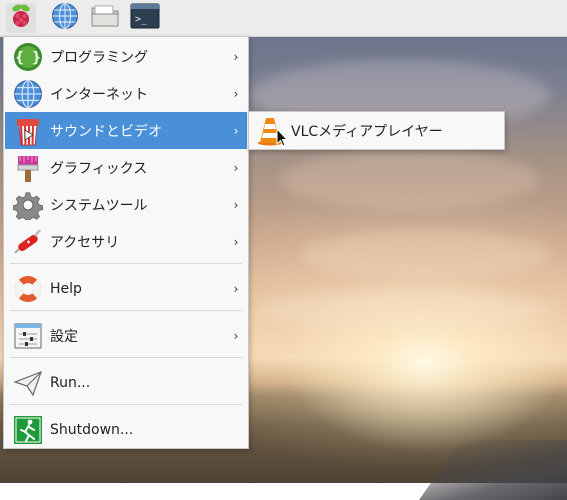  I want to click on paint-brush-icon, so click(28, 168).